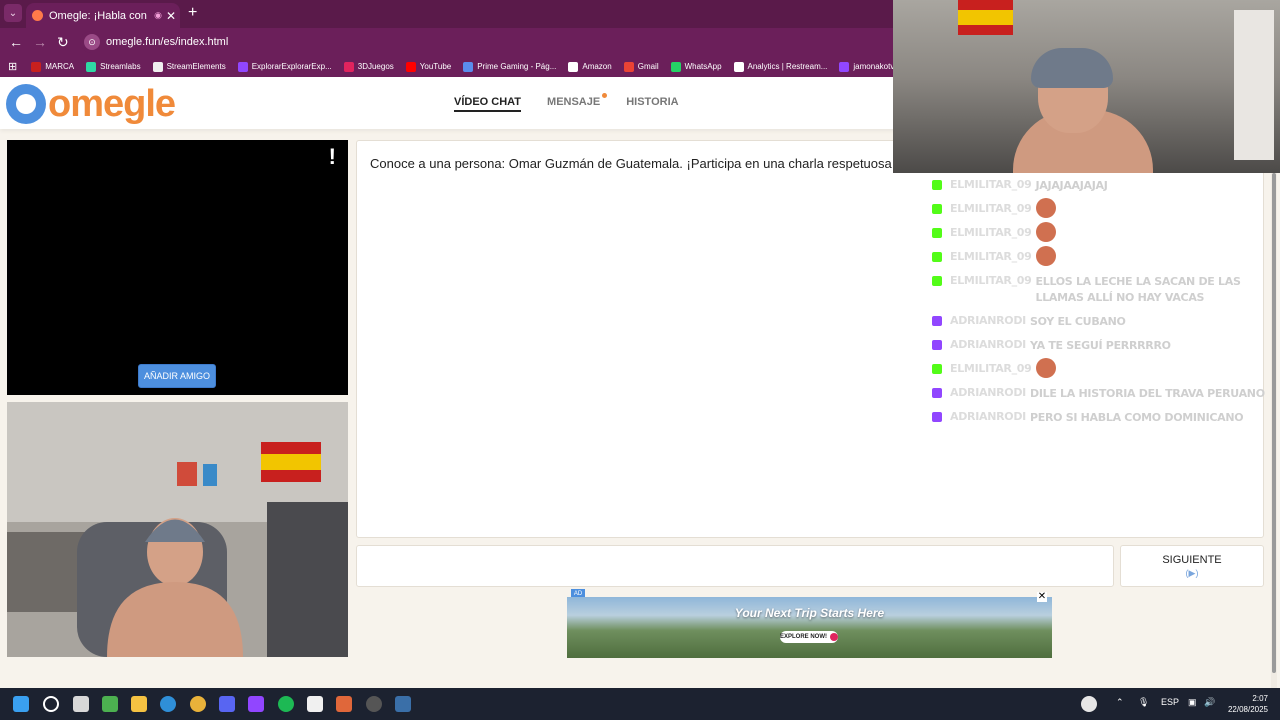  I want to click on self-video-frame, so click(177, 529).